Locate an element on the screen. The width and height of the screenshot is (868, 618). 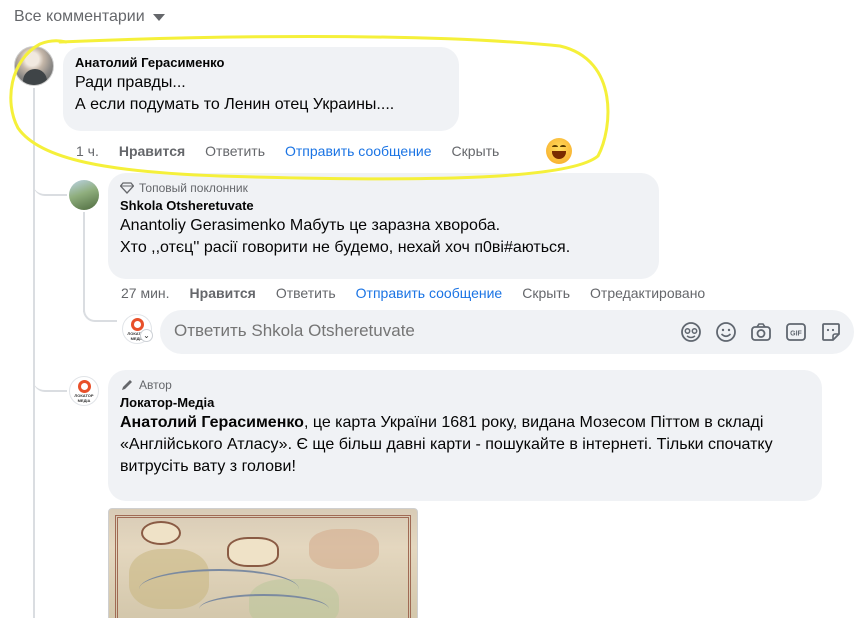
thread-elbow-reply-input is located at coordinates (100, 311).